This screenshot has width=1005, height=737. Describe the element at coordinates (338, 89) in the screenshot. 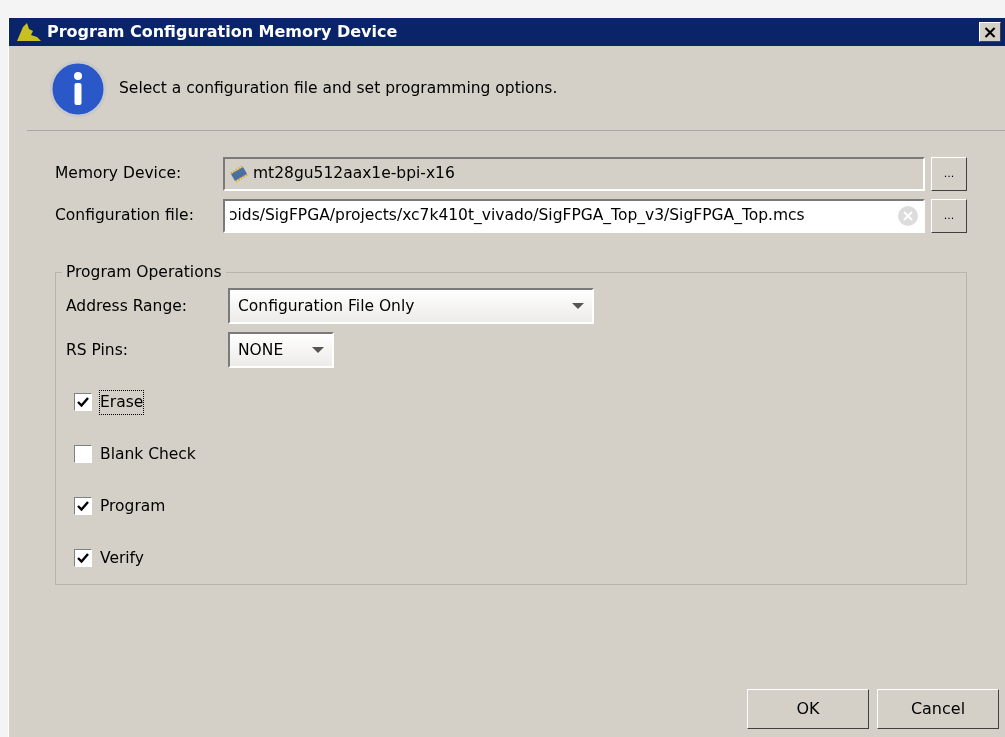

I see `instruction-text: Select a configuration file and set programming options.` at that location.